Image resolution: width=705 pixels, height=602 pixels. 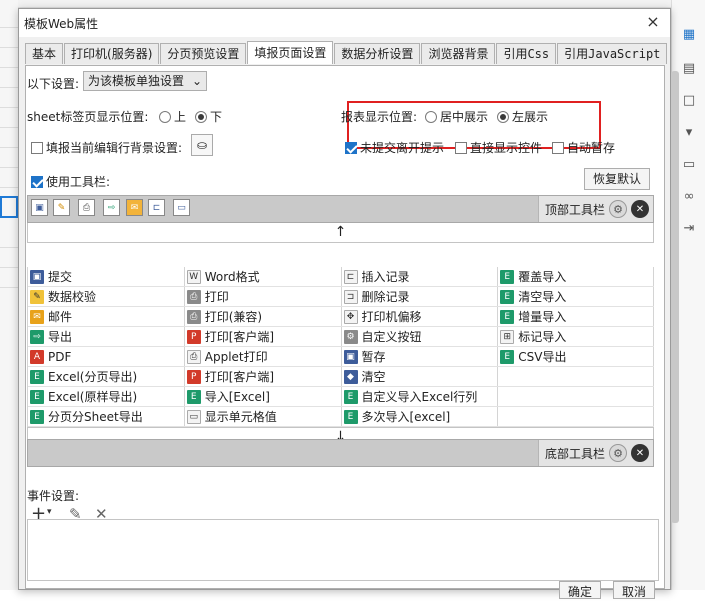 I want to click on chevron-down-icon: ▾, so click(x=49, y=512).